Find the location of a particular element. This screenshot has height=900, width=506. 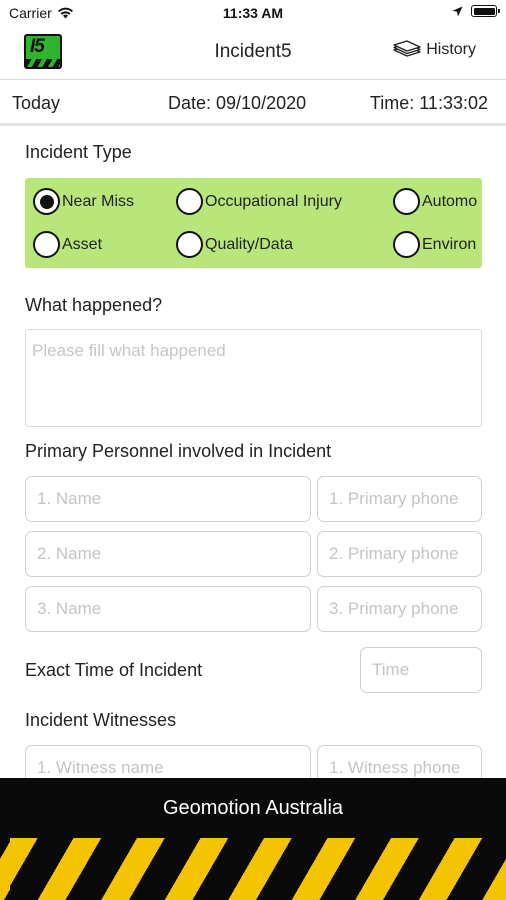

radio-automotive: Automo is located at coordinates (435, 201).